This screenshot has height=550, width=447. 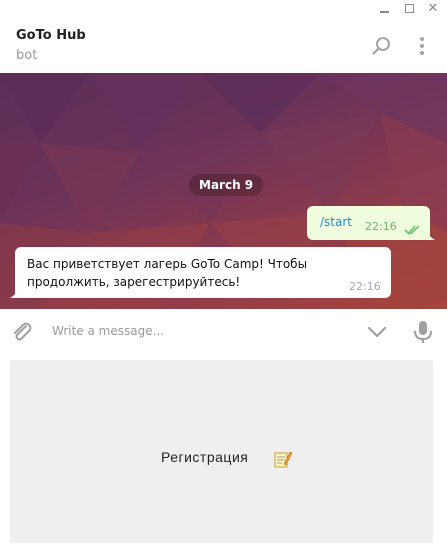 What do you see at coordinates (205, 457) in the screenshot?
I see `button-label: Регистрация` at bounding box center [205, 457].